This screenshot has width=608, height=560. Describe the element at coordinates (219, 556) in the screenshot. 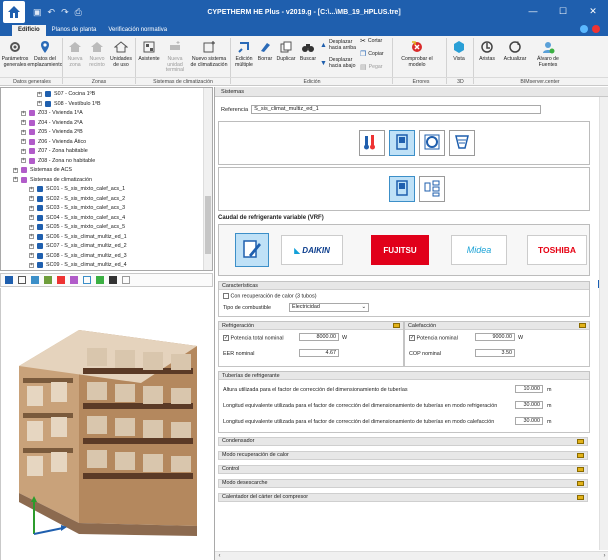

I see `scroll-left-icon: ‹` at that location.